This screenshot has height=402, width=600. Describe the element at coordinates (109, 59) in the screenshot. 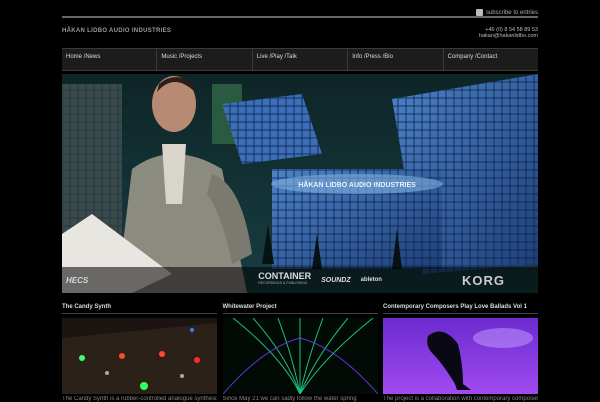

I see `nav-home-news: Home /News` at that location.